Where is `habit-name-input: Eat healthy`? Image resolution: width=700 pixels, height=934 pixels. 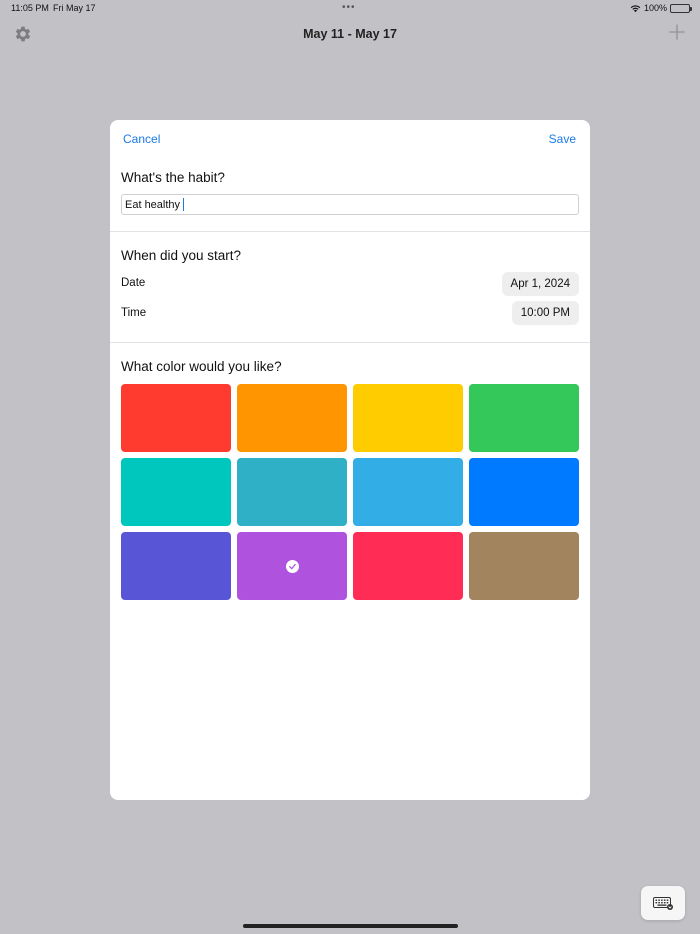 habit-name-input: Eat healthy is located at coordinates (350, 204).